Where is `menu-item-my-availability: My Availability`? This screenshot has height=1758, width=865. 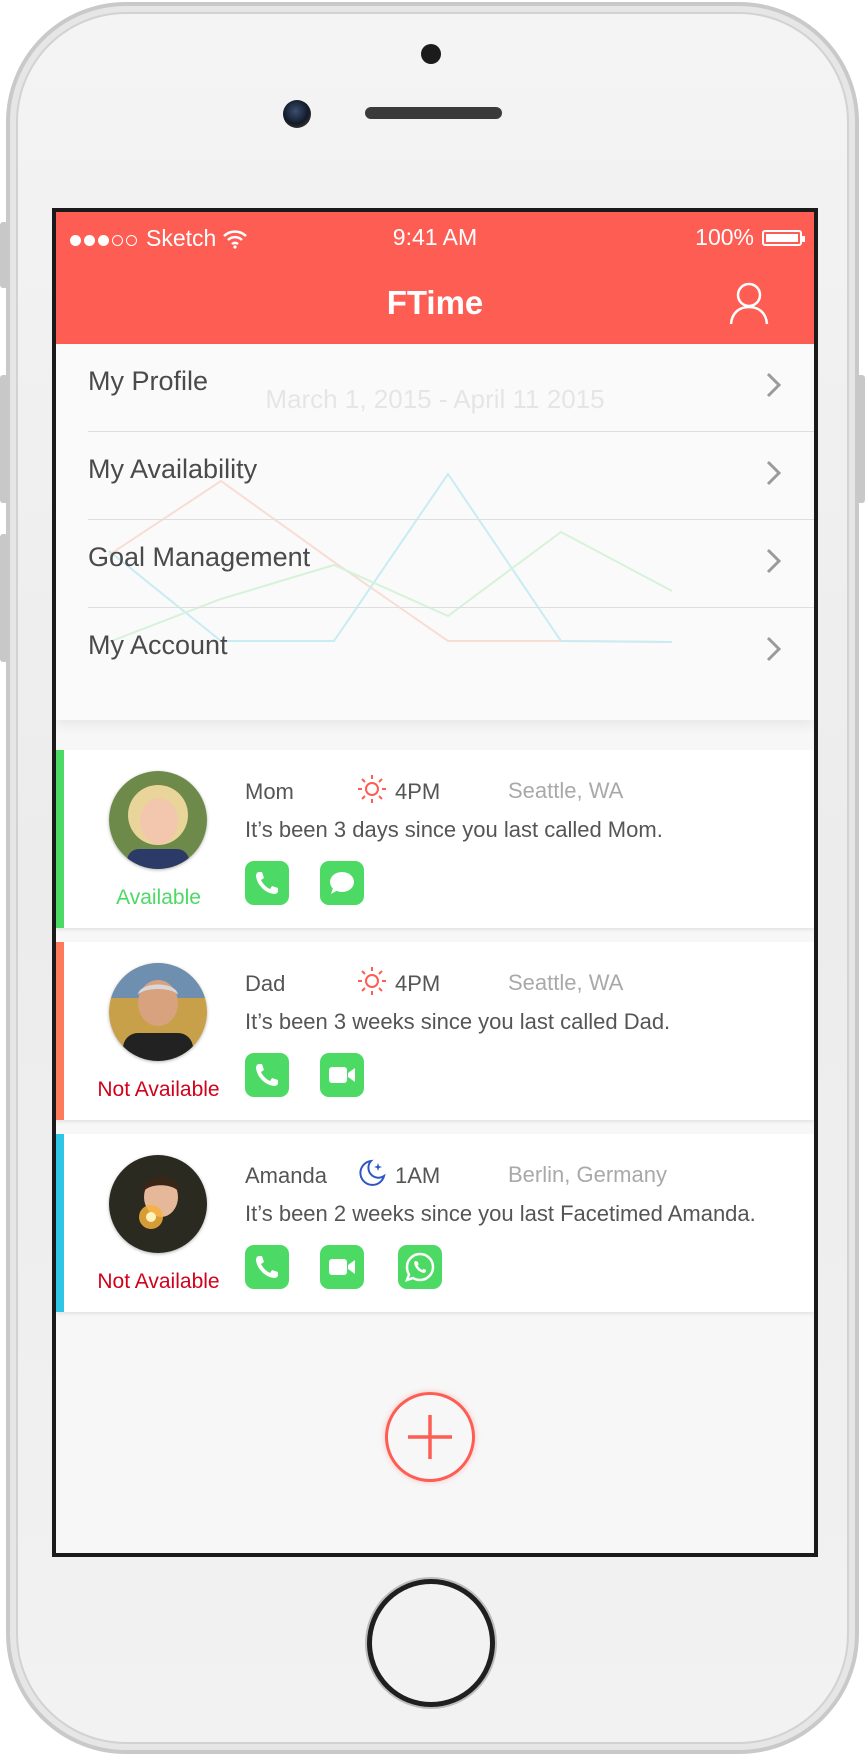 menu-item-my-availability: My Availability is located at coordinates (451, 476).